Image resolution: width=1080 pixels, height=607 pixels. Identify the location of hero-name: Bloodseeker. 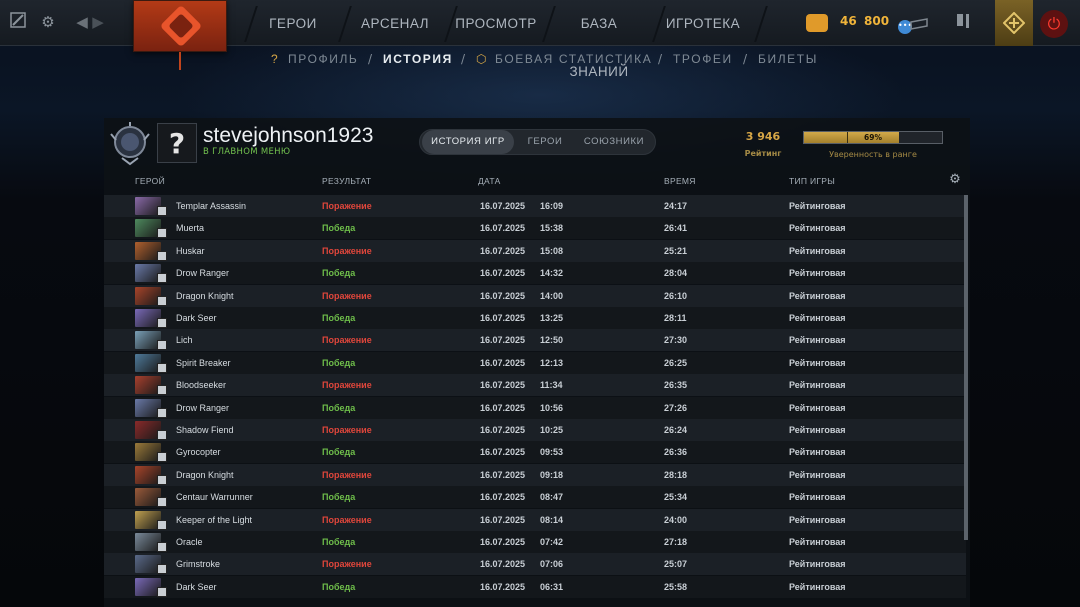
(201, 385).